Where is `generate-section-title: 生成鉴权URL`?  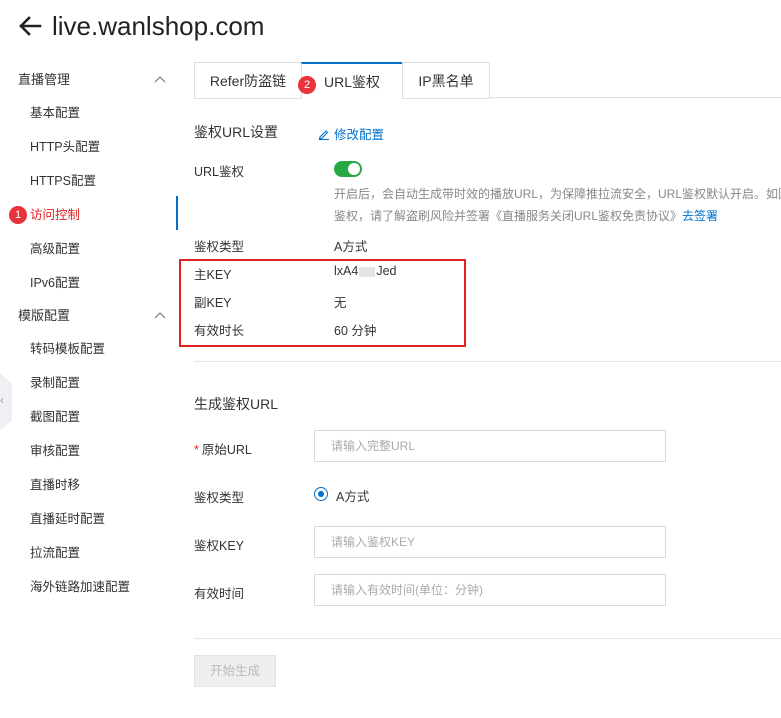 generate-section-title: 生成鉴权URL is located at coordinates (236, 404).